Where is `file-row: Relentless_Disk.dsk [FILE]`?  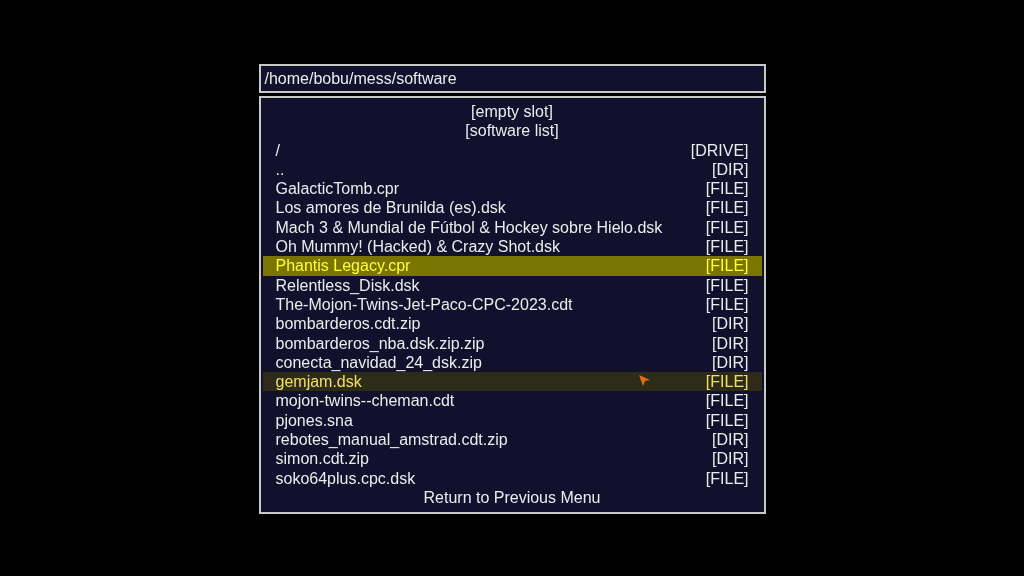 file-row: Relentless_Disk.dsk [FILE] is located at coordinates (512, 285).